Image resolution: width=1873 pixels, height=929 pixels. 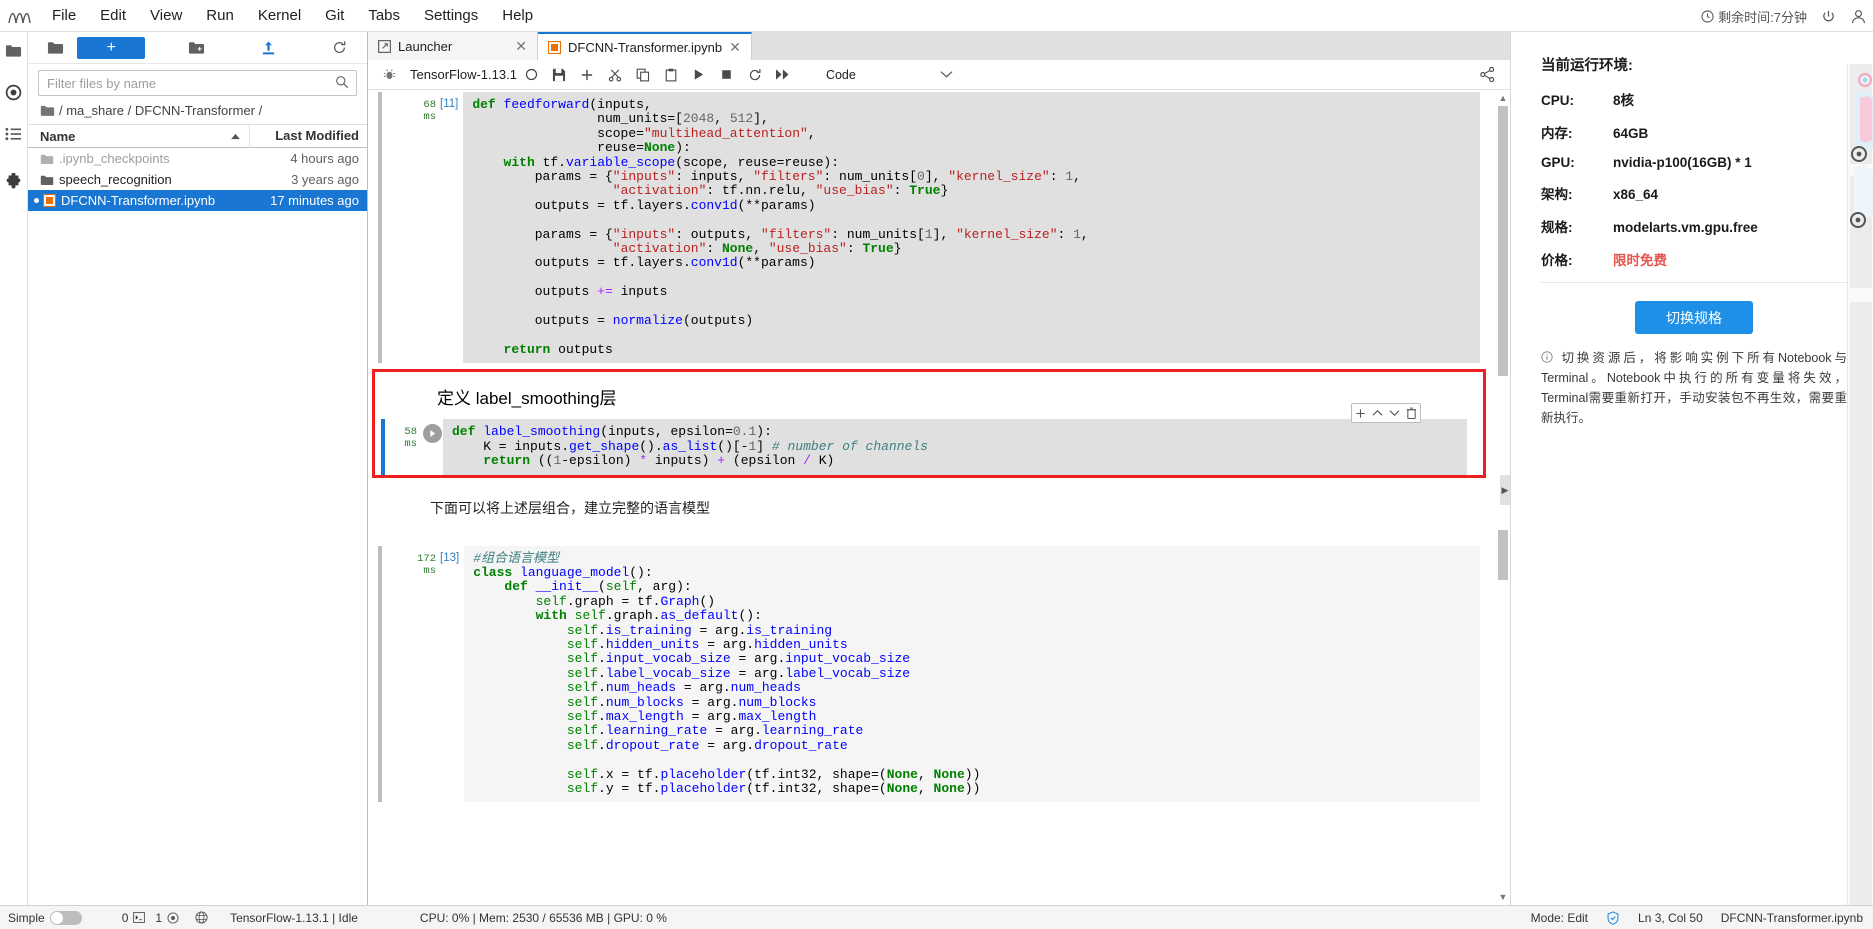 What do you see at coordinates (167, 918) in the screenshot?
I see `kernel-count-group: 1` at bounding box center [167, 918].